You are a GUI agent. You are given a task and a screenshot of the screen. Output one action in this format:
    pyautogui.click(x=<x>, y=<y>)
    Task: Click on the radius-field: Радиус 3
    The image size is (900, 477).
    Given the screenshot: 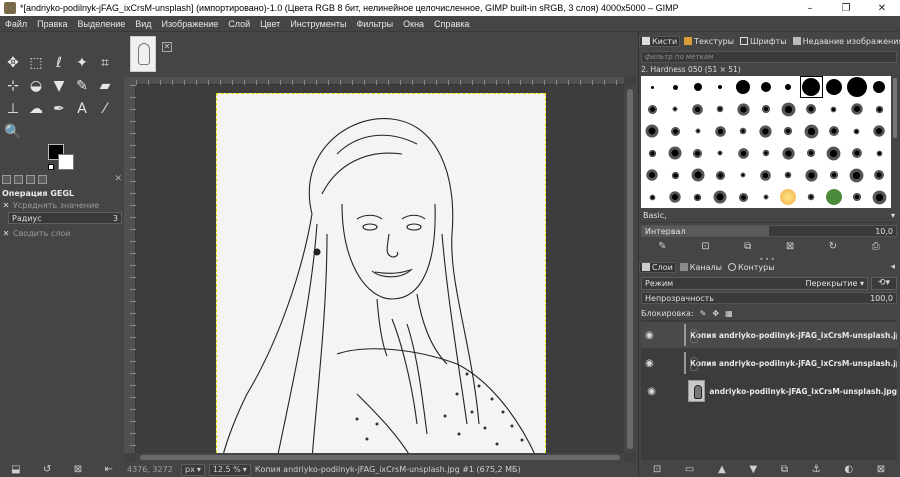 What is the action you would take?
    pyautogui.click(x=65, y=218)
    